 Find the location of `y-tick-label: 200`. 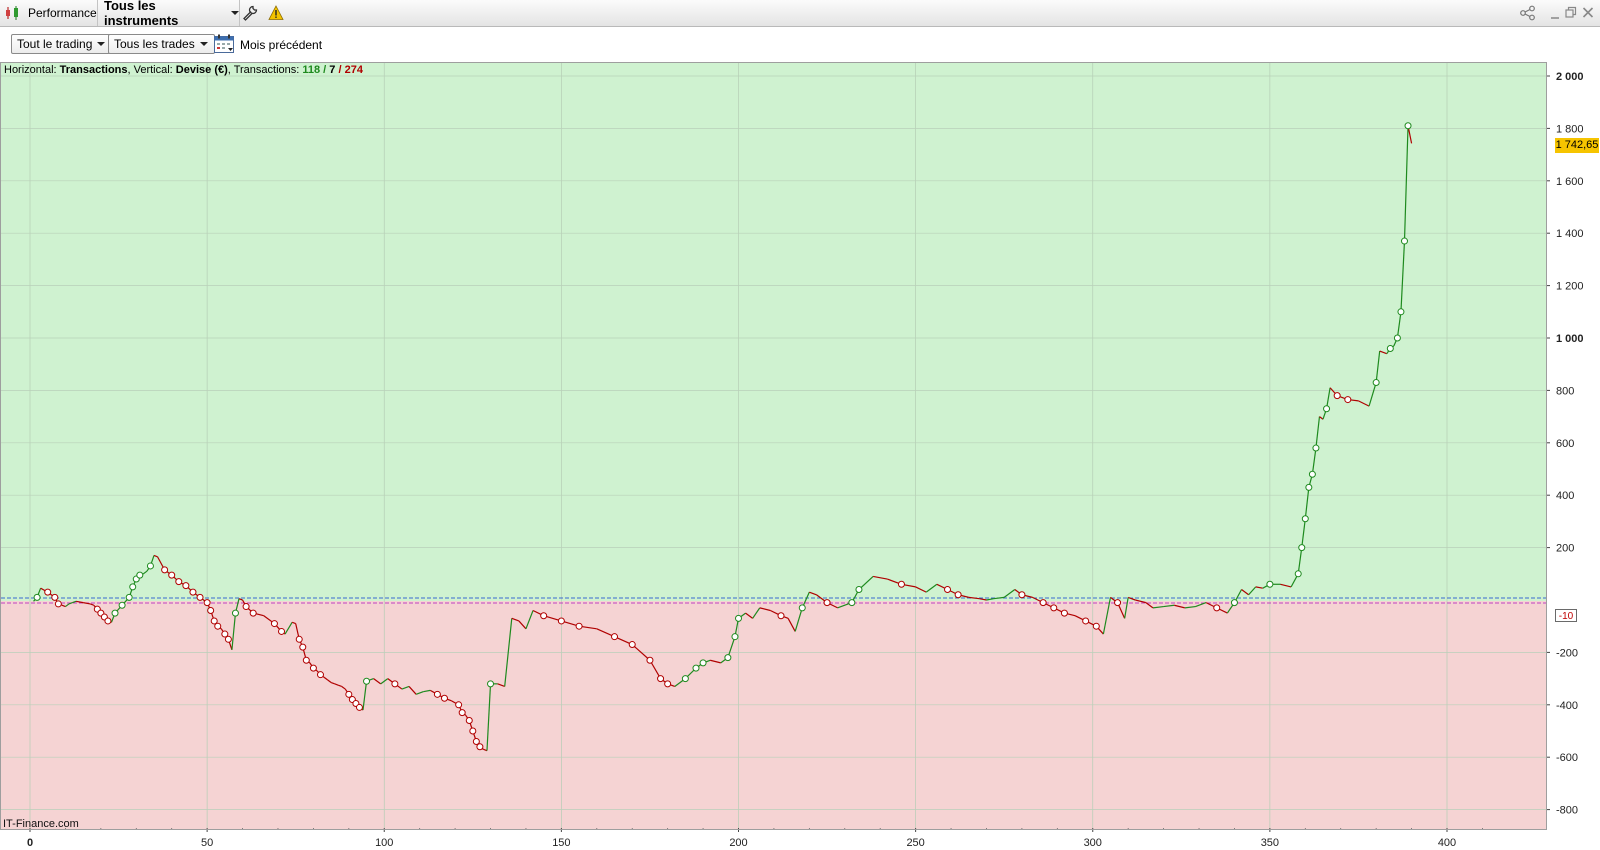

y-tick-label: 200 is located at coordinates (1565, 549).